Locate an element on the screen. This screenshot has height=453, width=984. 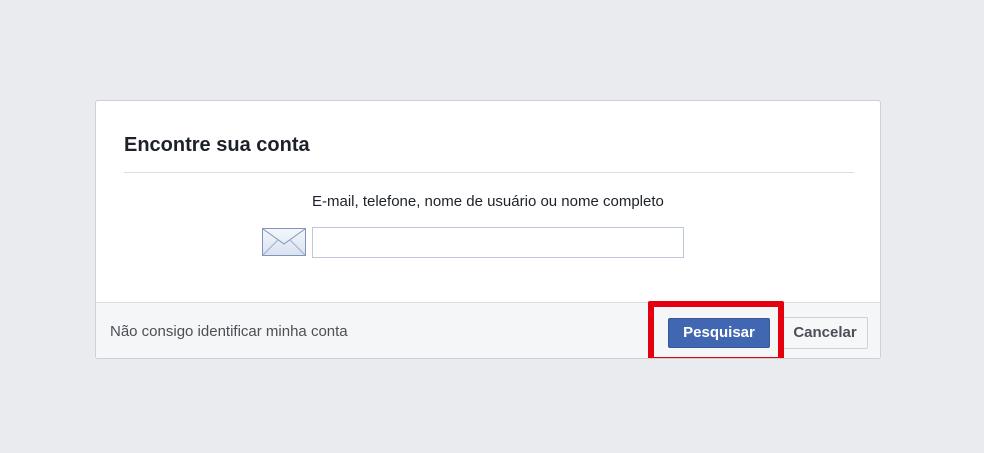
search-button: Pesquisar is located at coordinates (719, 333).